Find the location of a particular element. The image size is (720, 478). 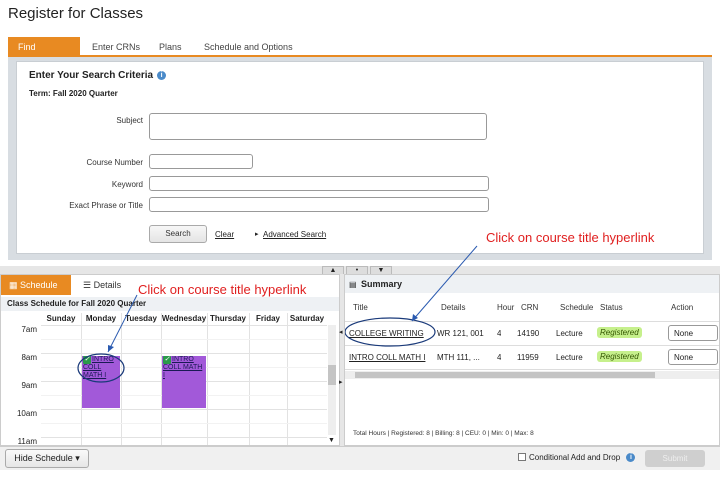

tab-plans: Plans is located at coordinates (170, 47).